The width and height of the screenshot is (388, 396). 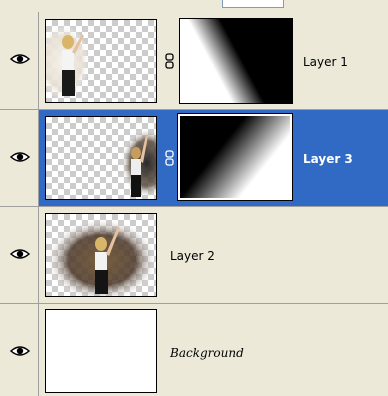 I want to click on layer-name: Layer 1, so click(x=325, y=62).